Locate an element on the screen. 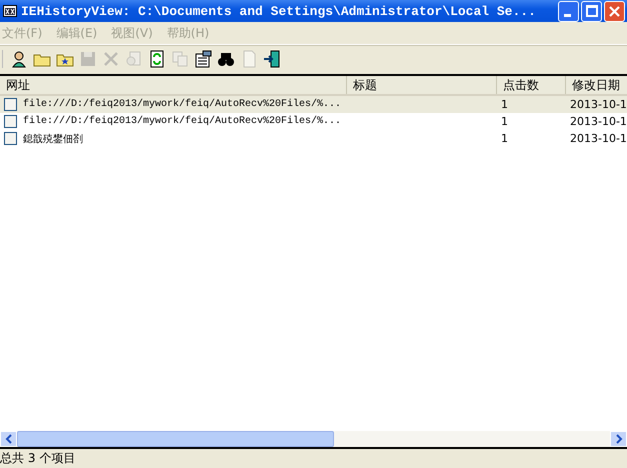 The image size is (627, 468). close-icon is located at coordinates (614, 11).